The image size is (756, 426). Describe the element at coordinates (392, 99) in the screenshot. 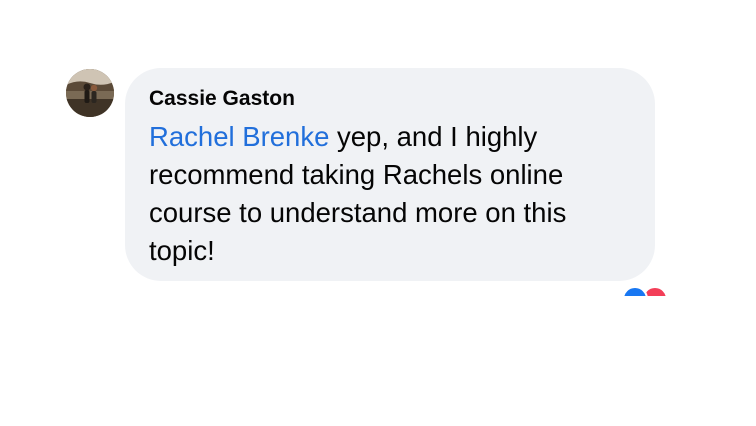

I see `comment-author: Cassie Gaston` at that location.